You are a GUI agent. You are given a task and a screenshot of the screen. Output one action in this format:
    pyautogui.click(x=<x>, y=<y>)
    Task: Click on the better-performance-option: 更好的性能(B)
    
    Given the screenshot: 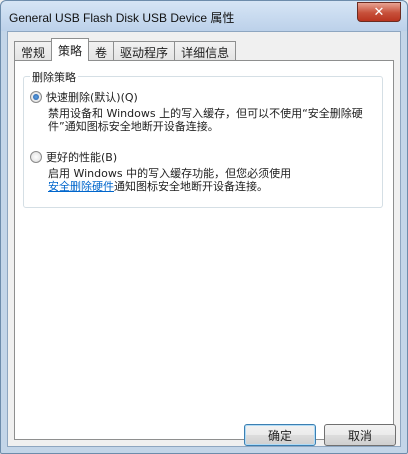 What is the action you would take?
    pyautogui.click(x=73, y=157)
    